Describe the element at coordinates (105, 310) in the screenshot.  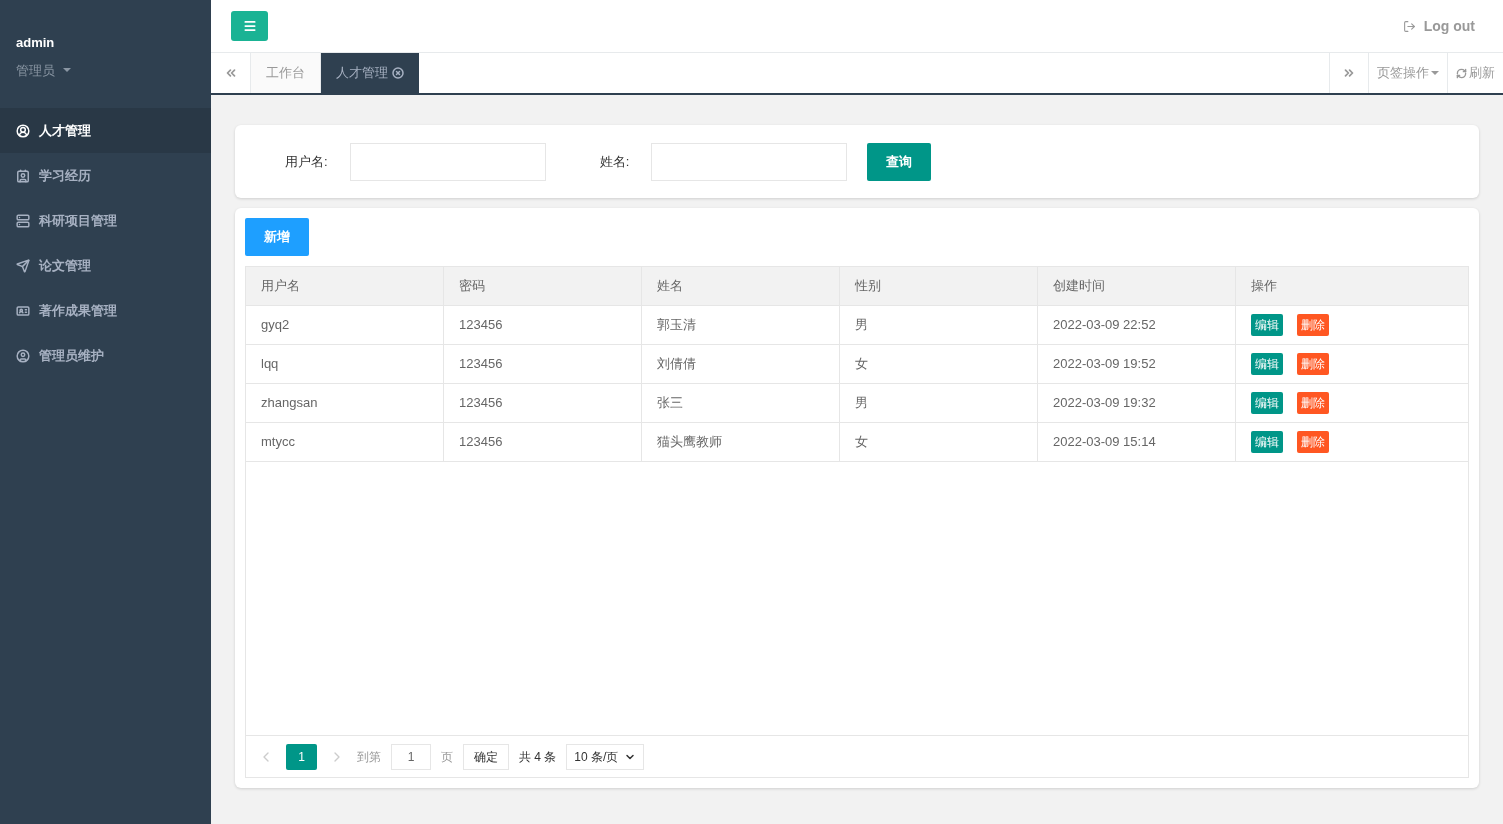
I see `sidebar-item: 著作成果管理` at that location.